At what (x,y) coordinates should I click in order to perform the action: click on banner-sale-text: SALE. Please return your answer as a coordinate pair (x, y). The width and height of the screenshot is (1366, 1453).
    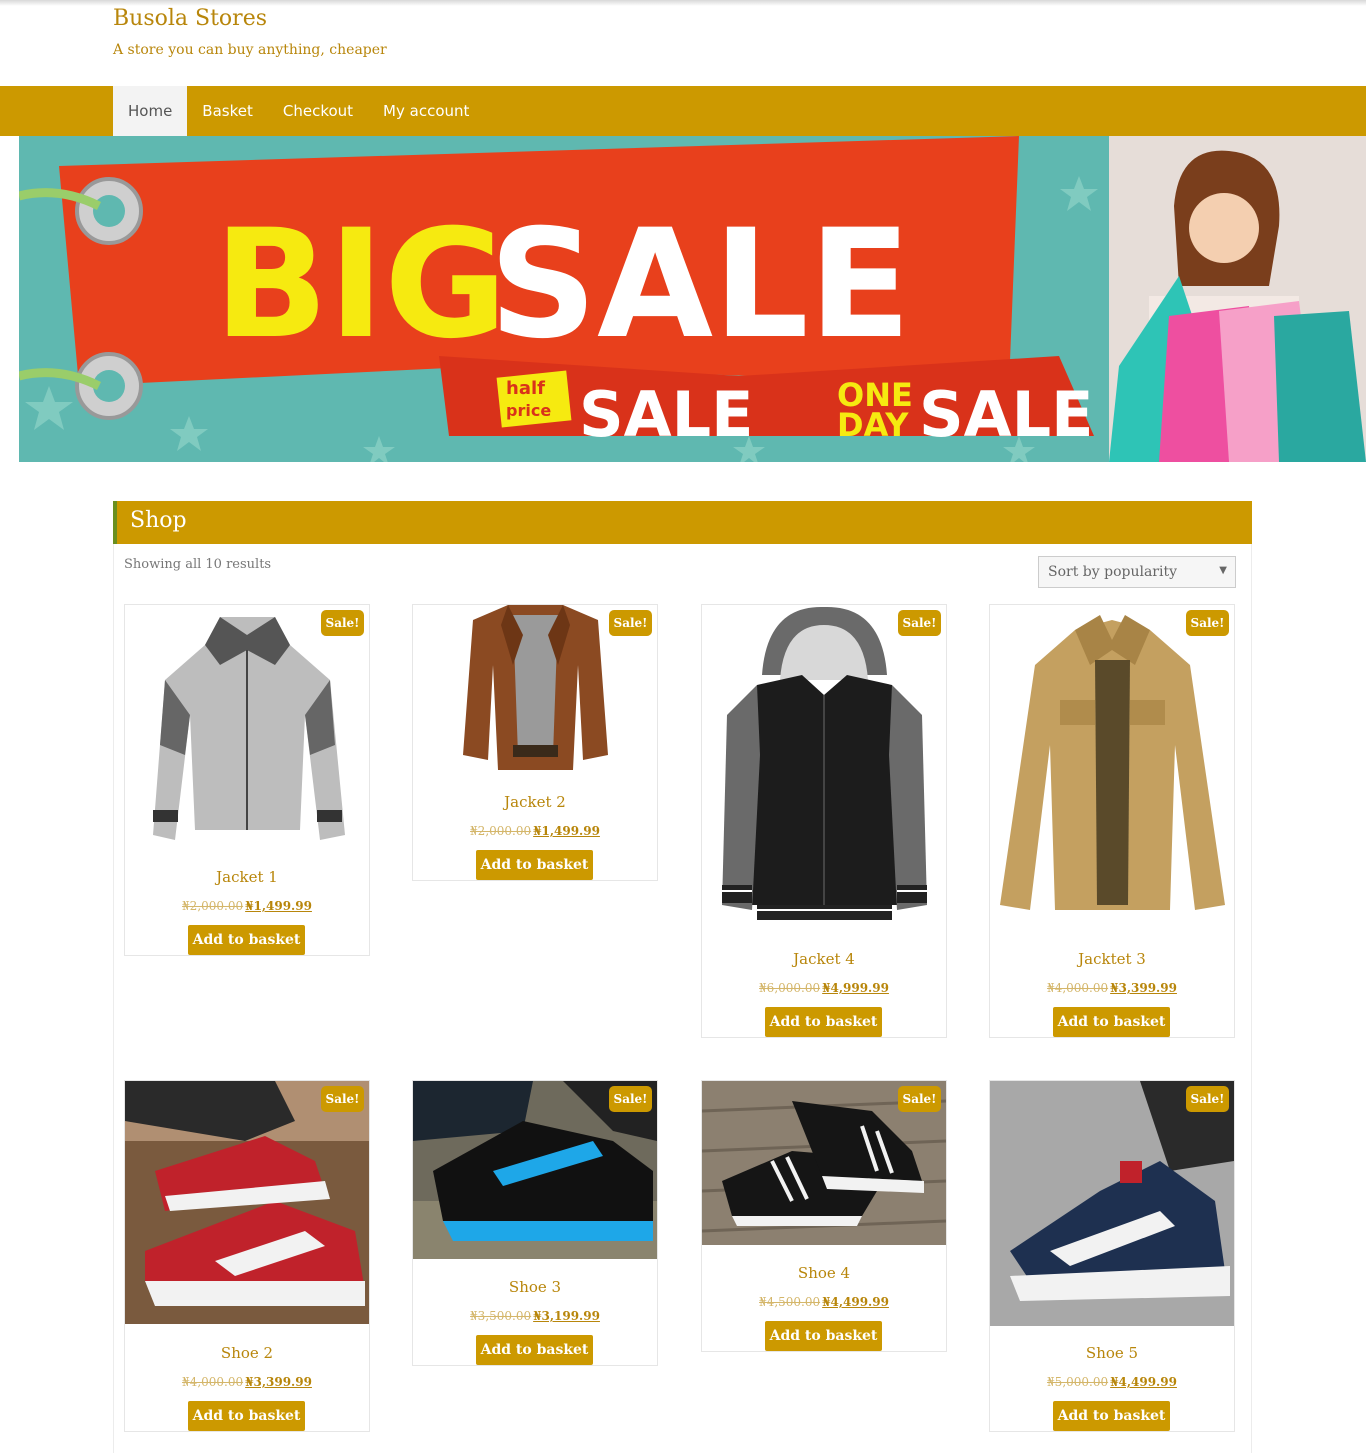
    Looking at the image, I should click on (700, 285).